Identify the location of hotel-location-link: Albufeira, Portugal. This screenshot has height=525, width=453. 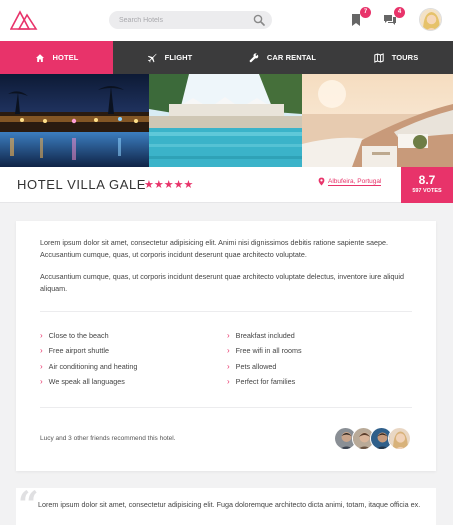
(355, 182).